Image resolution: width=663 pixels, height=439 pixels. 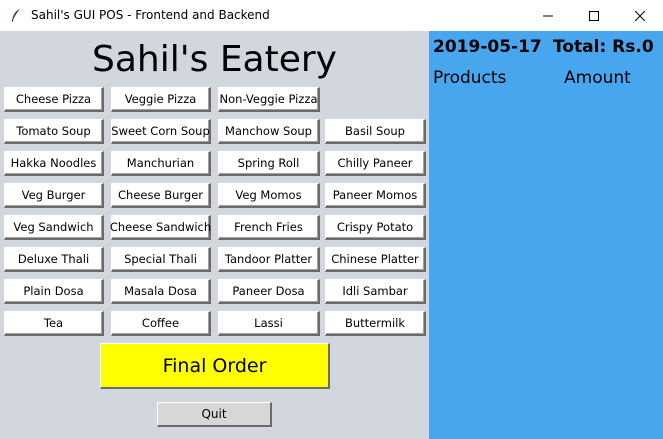 What do you see at coordinates (269, 163) in the screenshot?
I see `menu-item-button: Spring Roll` at bounding box center [269, 163].